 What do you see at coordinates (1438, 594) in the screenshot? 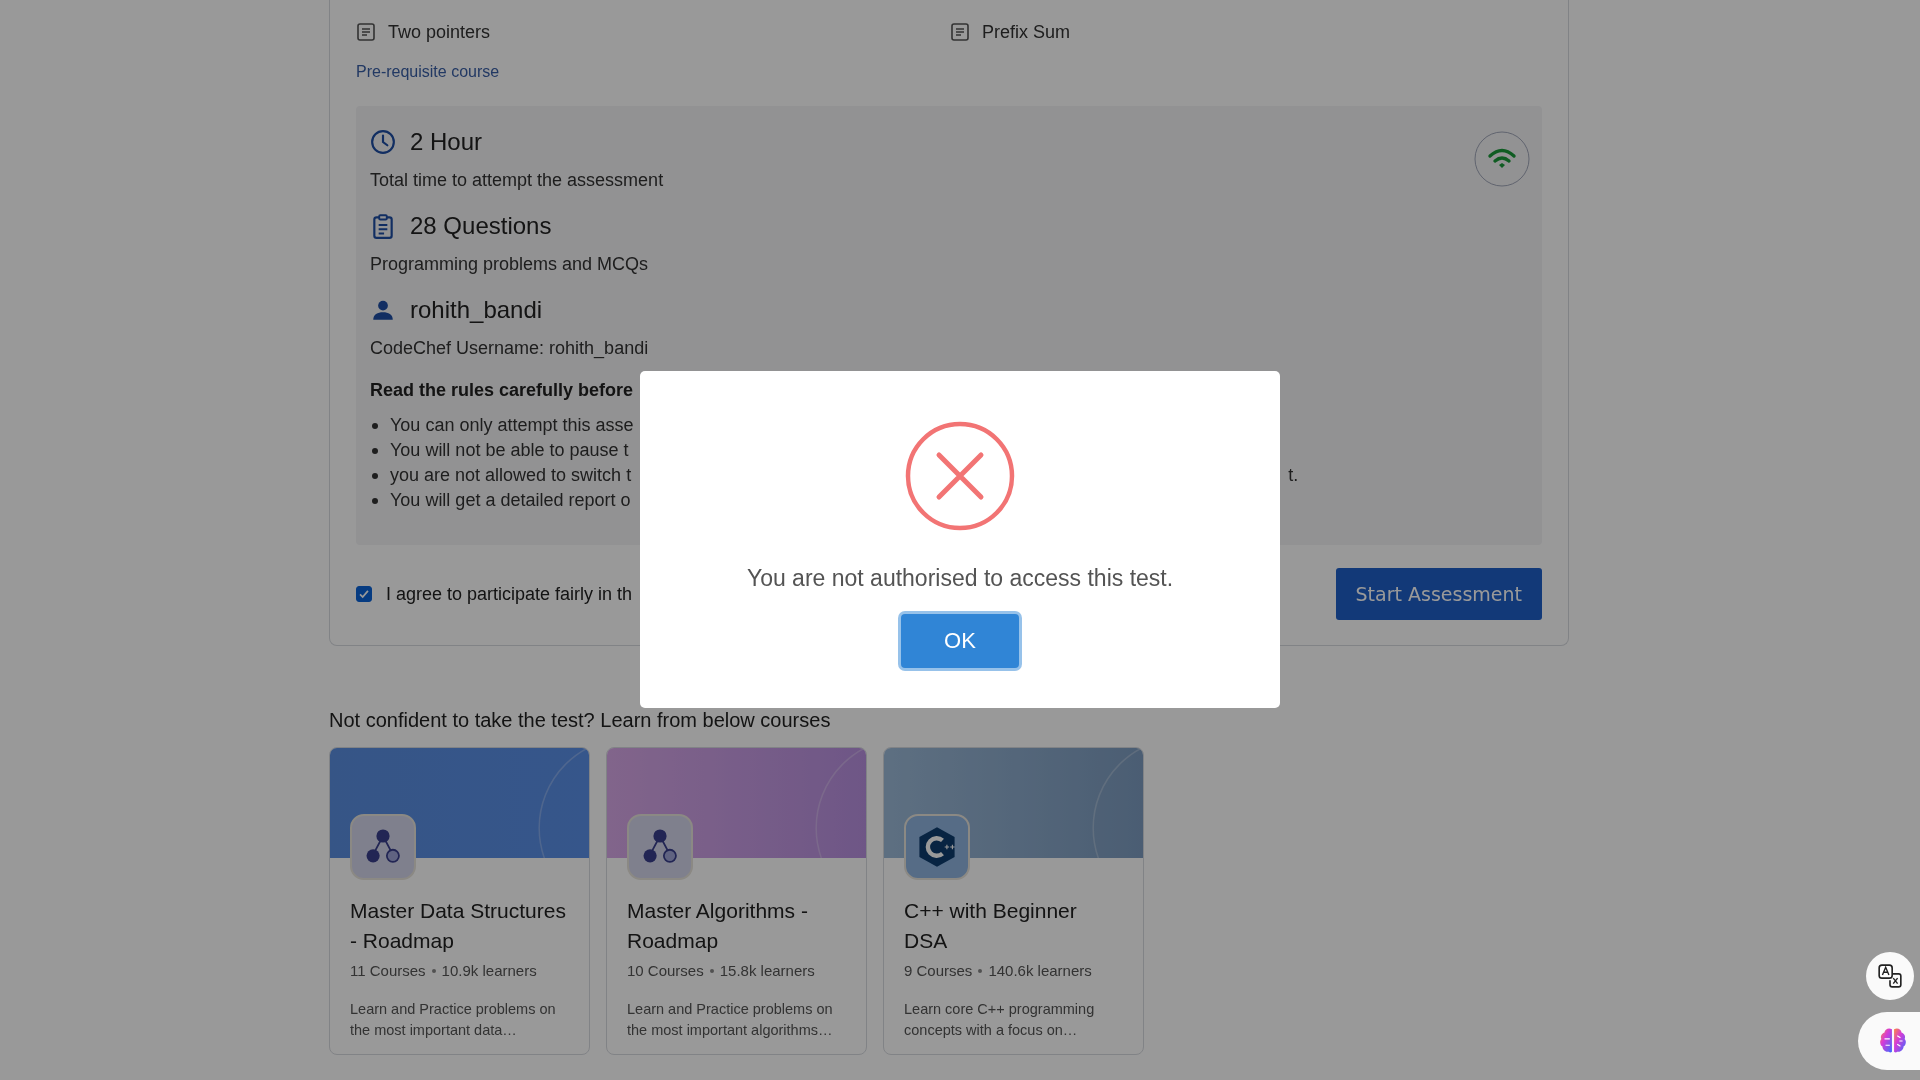
I see `start-assessment-button: Start Assessment` at bounding box center [1438, 594].